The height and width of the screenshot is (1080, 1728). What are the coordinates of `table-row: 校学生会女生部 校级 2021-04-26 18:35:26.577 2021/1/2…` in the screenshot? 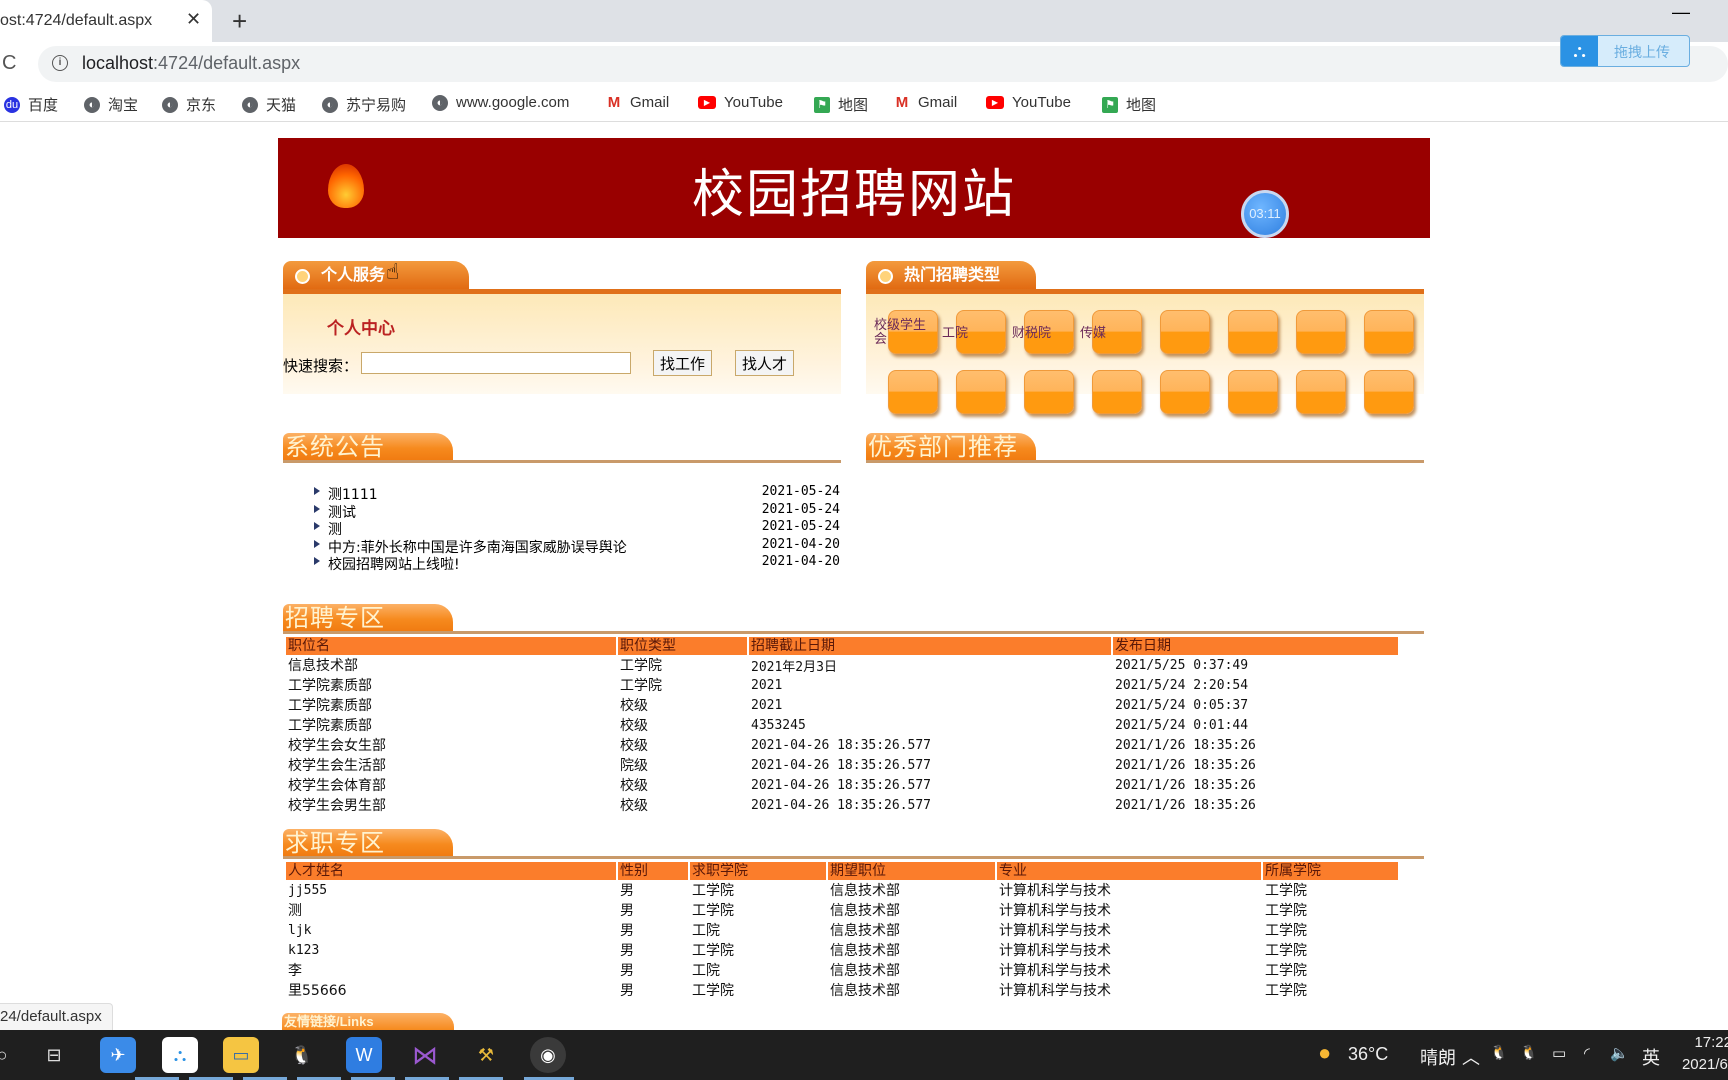 It's located at (842, 745).